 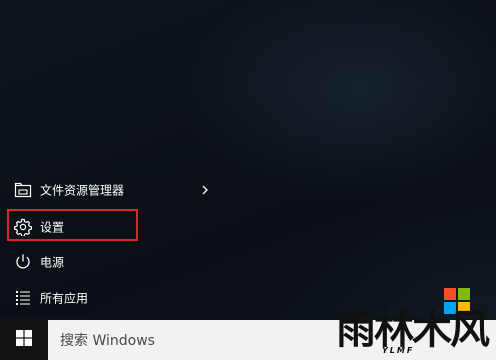 I want to click on start-item-all-apps: 所有应用, so click(x=112, y=298).